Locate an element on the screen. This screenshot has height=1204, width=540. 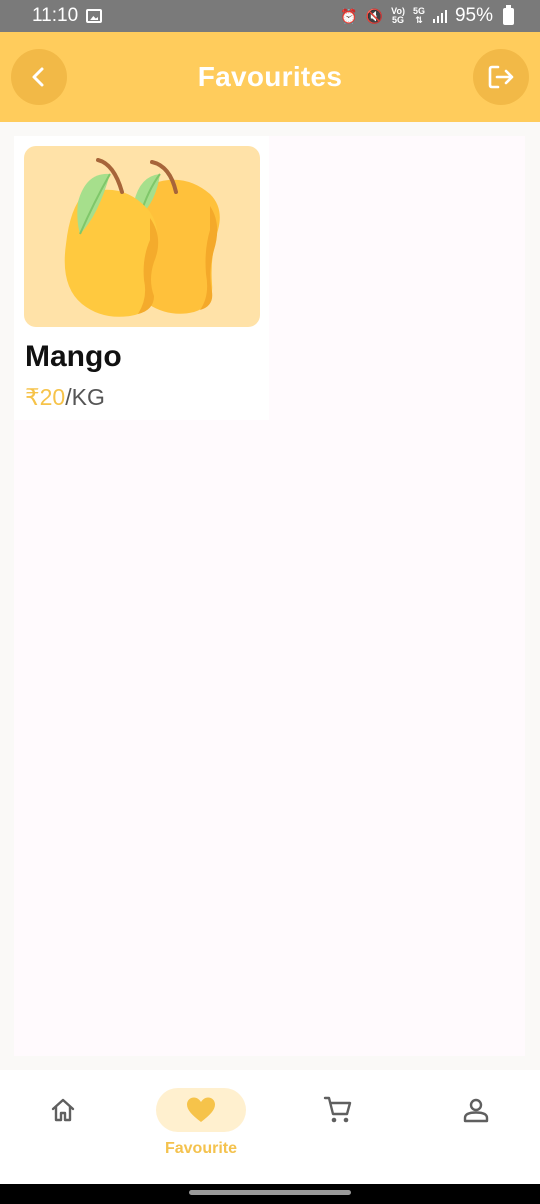
nav-profile-pill is located at coordinates (476, 1110).